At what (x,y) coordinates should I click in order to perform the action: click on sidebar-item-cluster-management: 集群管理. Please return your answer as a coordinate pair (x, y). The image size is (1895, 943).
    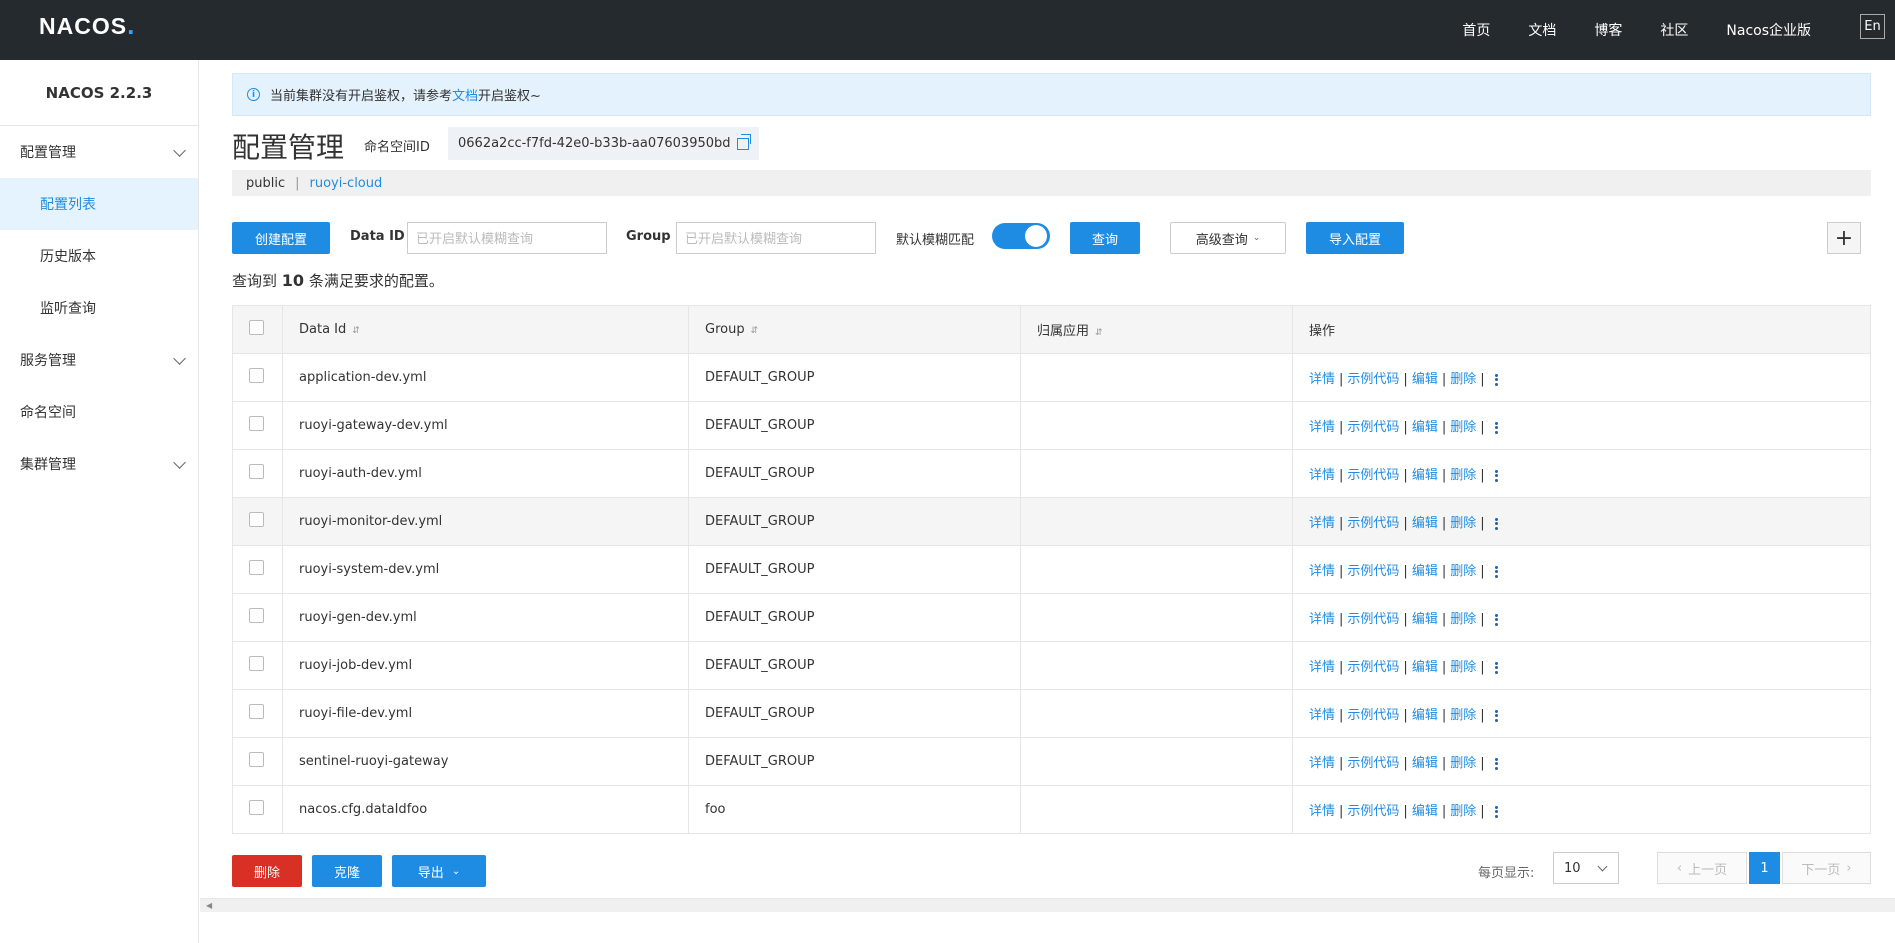
    Looking at the image, I should click on (99, 464).